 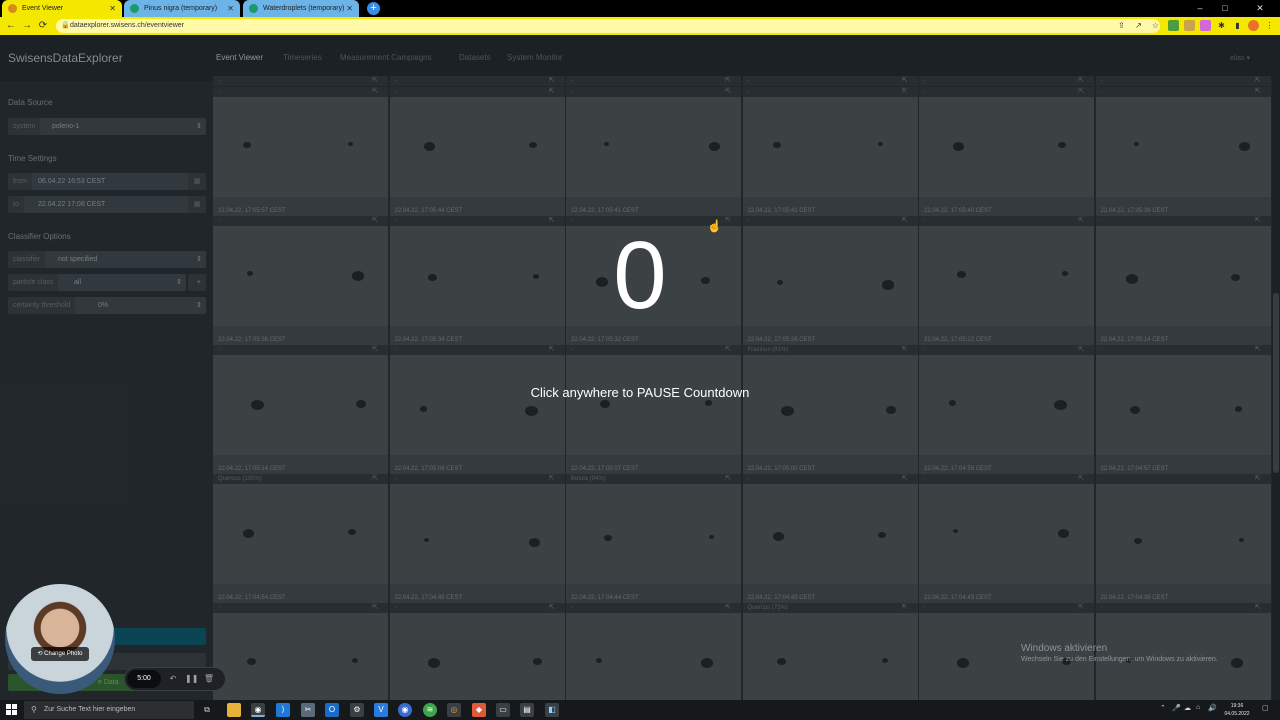 I want to click on settings-app-icon: ⚙, so click(x=357, y=710).